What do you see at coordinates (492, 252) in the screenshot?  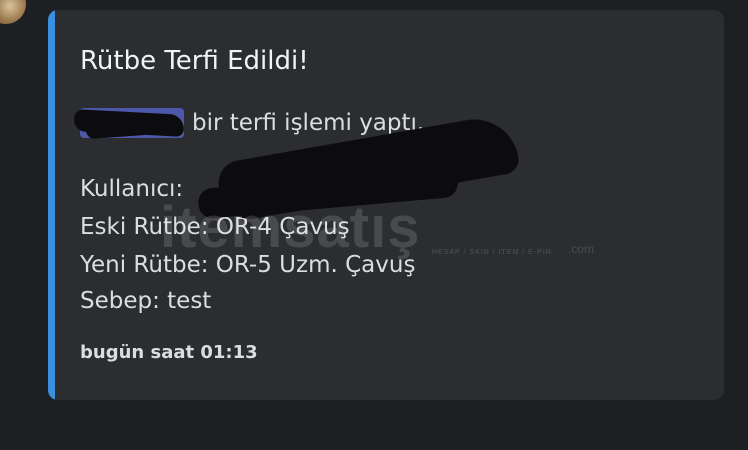 I see `watermark-tagline: HESAP / SKIN / ITEM / E-PIN` at bounding box center [492, 252].